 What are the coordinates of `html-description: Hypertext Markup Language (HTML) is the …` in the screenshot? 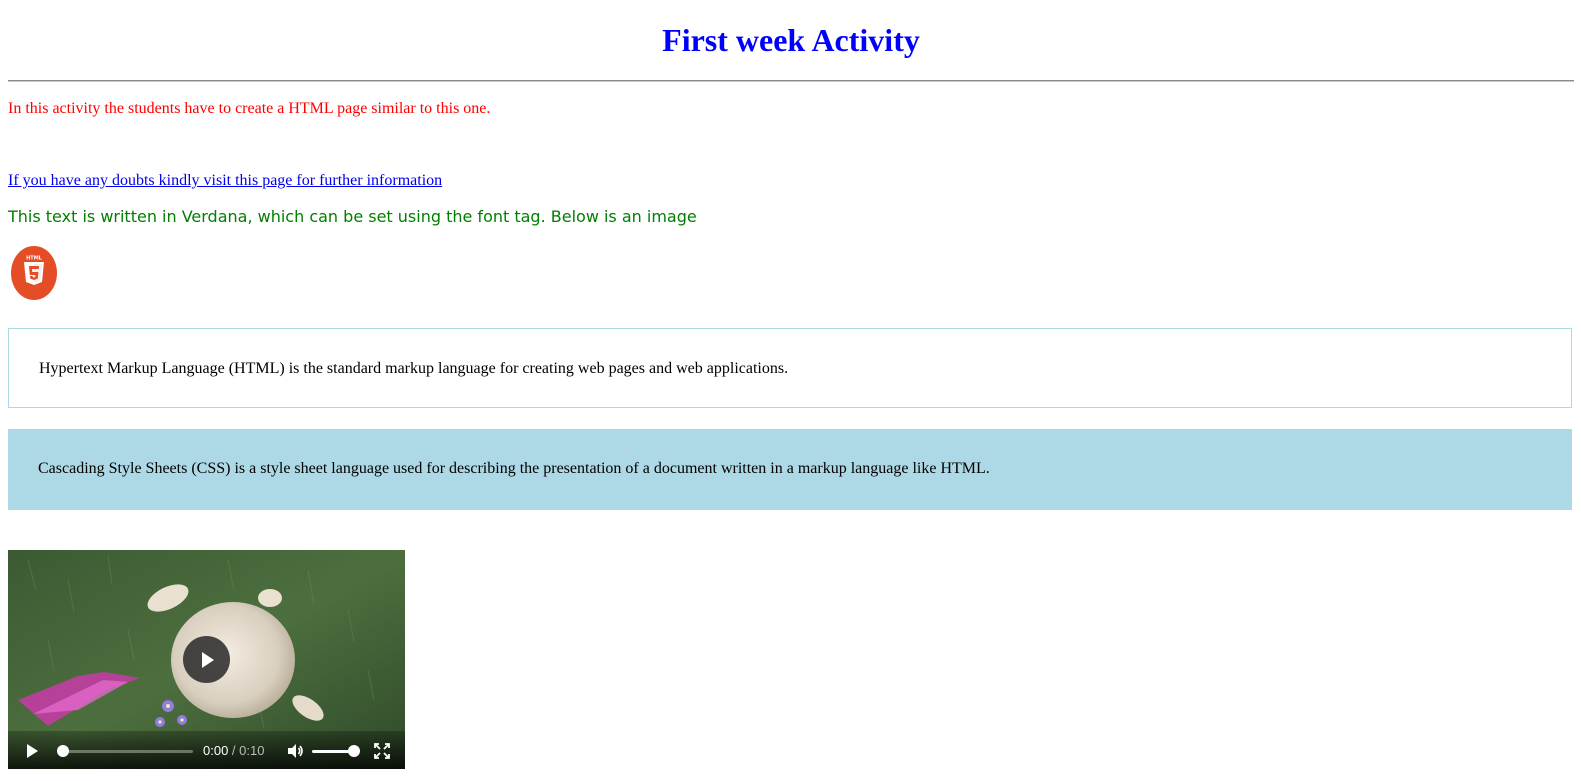 It's located at (414, 368).